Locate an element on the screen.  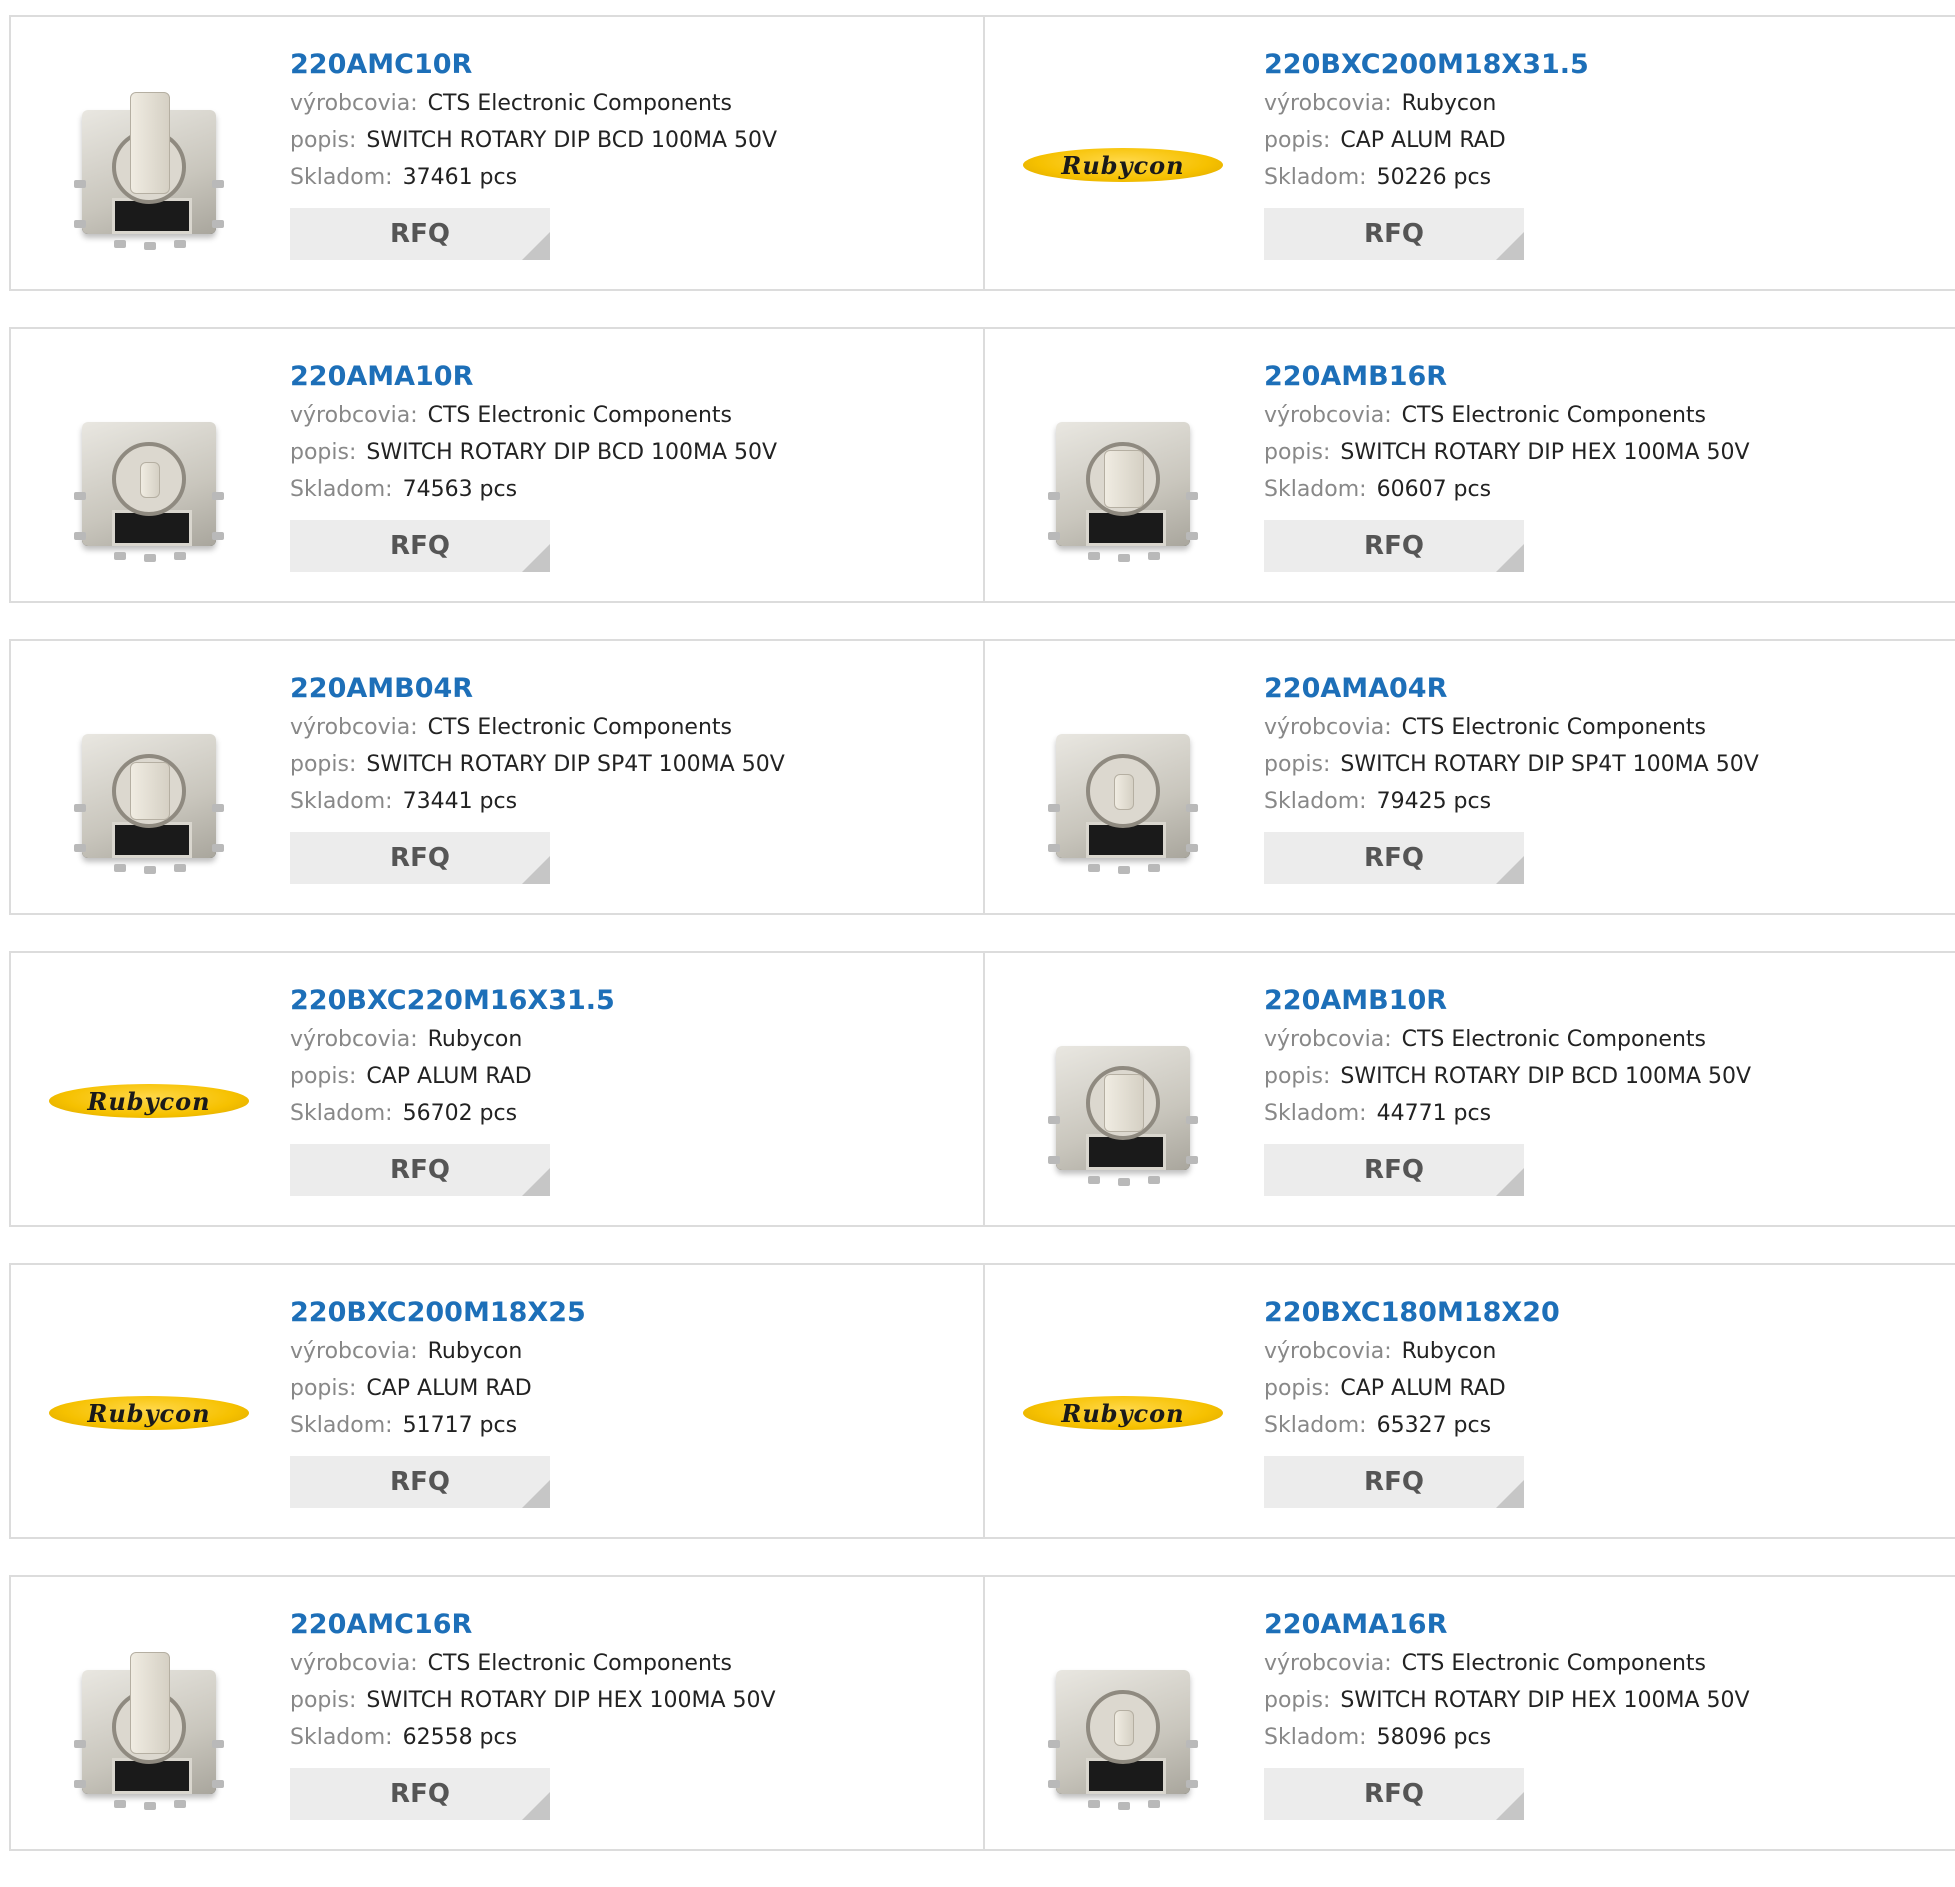
part-number-link: 220AMA04R is located at coordinates (1511, 689).